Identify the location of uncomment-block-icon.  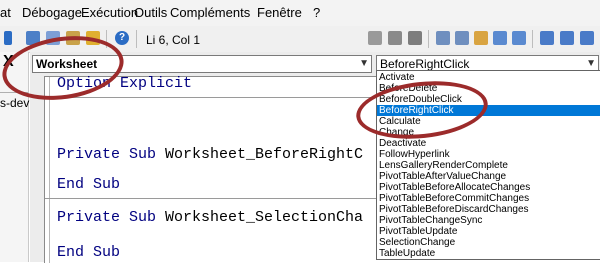
(519, 38).